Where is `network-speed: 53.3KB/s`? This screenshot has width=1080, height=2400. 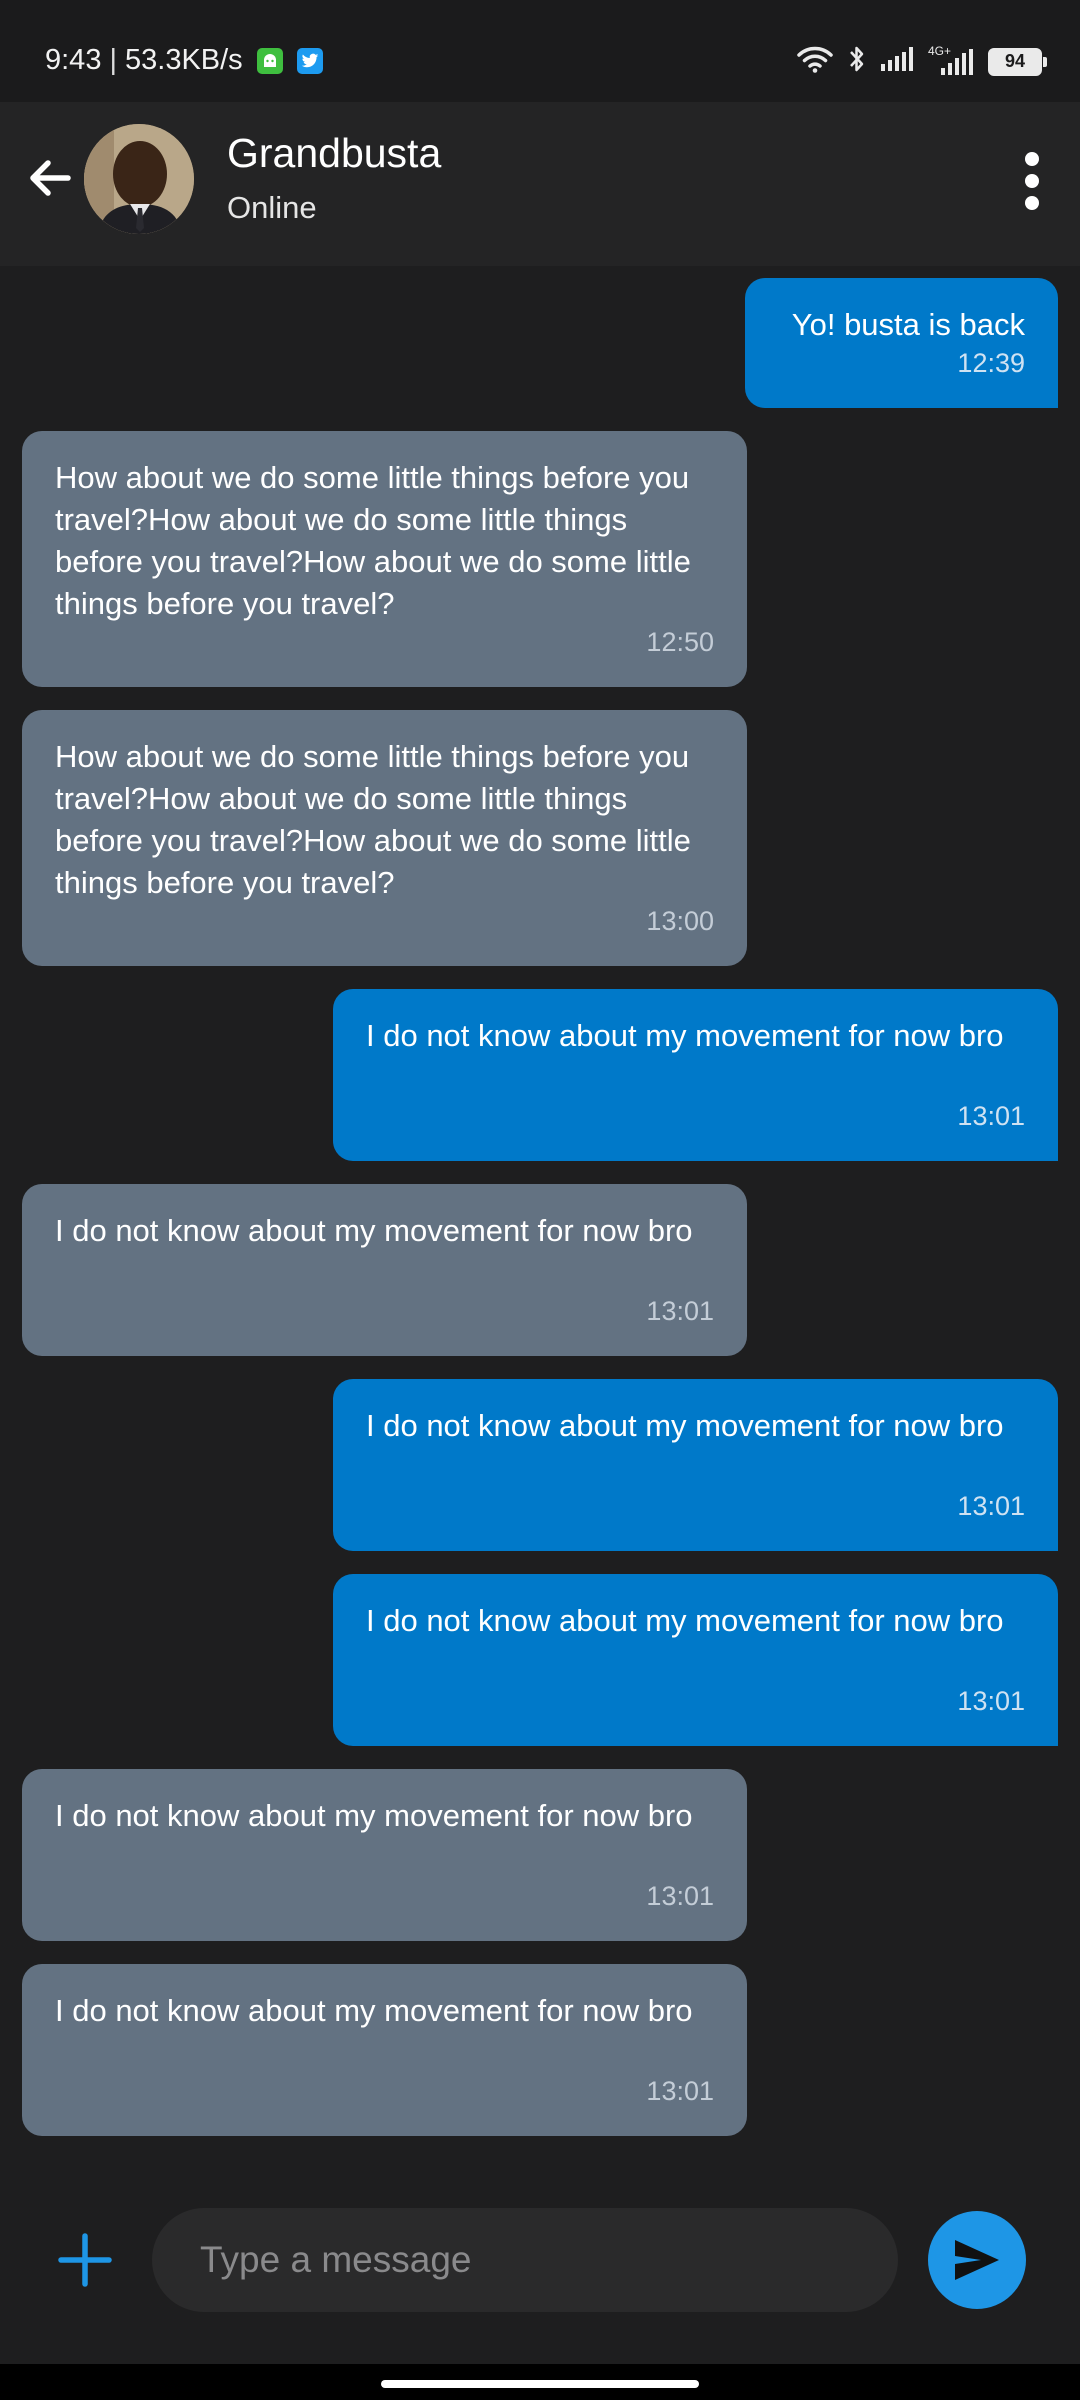
network-speed: 53.3KB/s is located at coordinates (184, 60).